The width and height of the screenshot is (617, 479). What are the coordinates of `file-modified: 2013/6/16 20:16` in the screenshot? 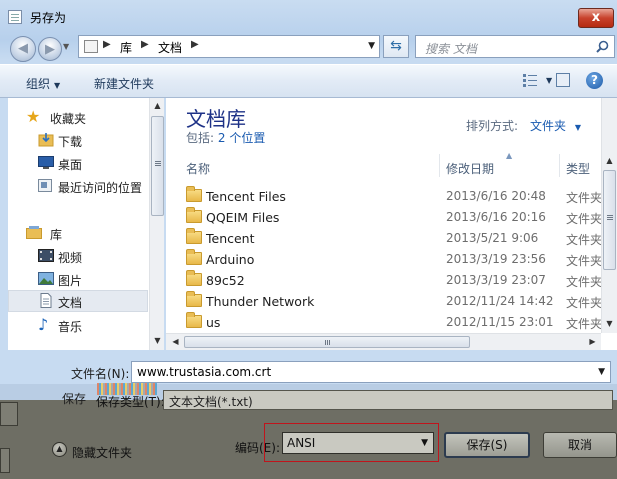 It's located at (496, 217).